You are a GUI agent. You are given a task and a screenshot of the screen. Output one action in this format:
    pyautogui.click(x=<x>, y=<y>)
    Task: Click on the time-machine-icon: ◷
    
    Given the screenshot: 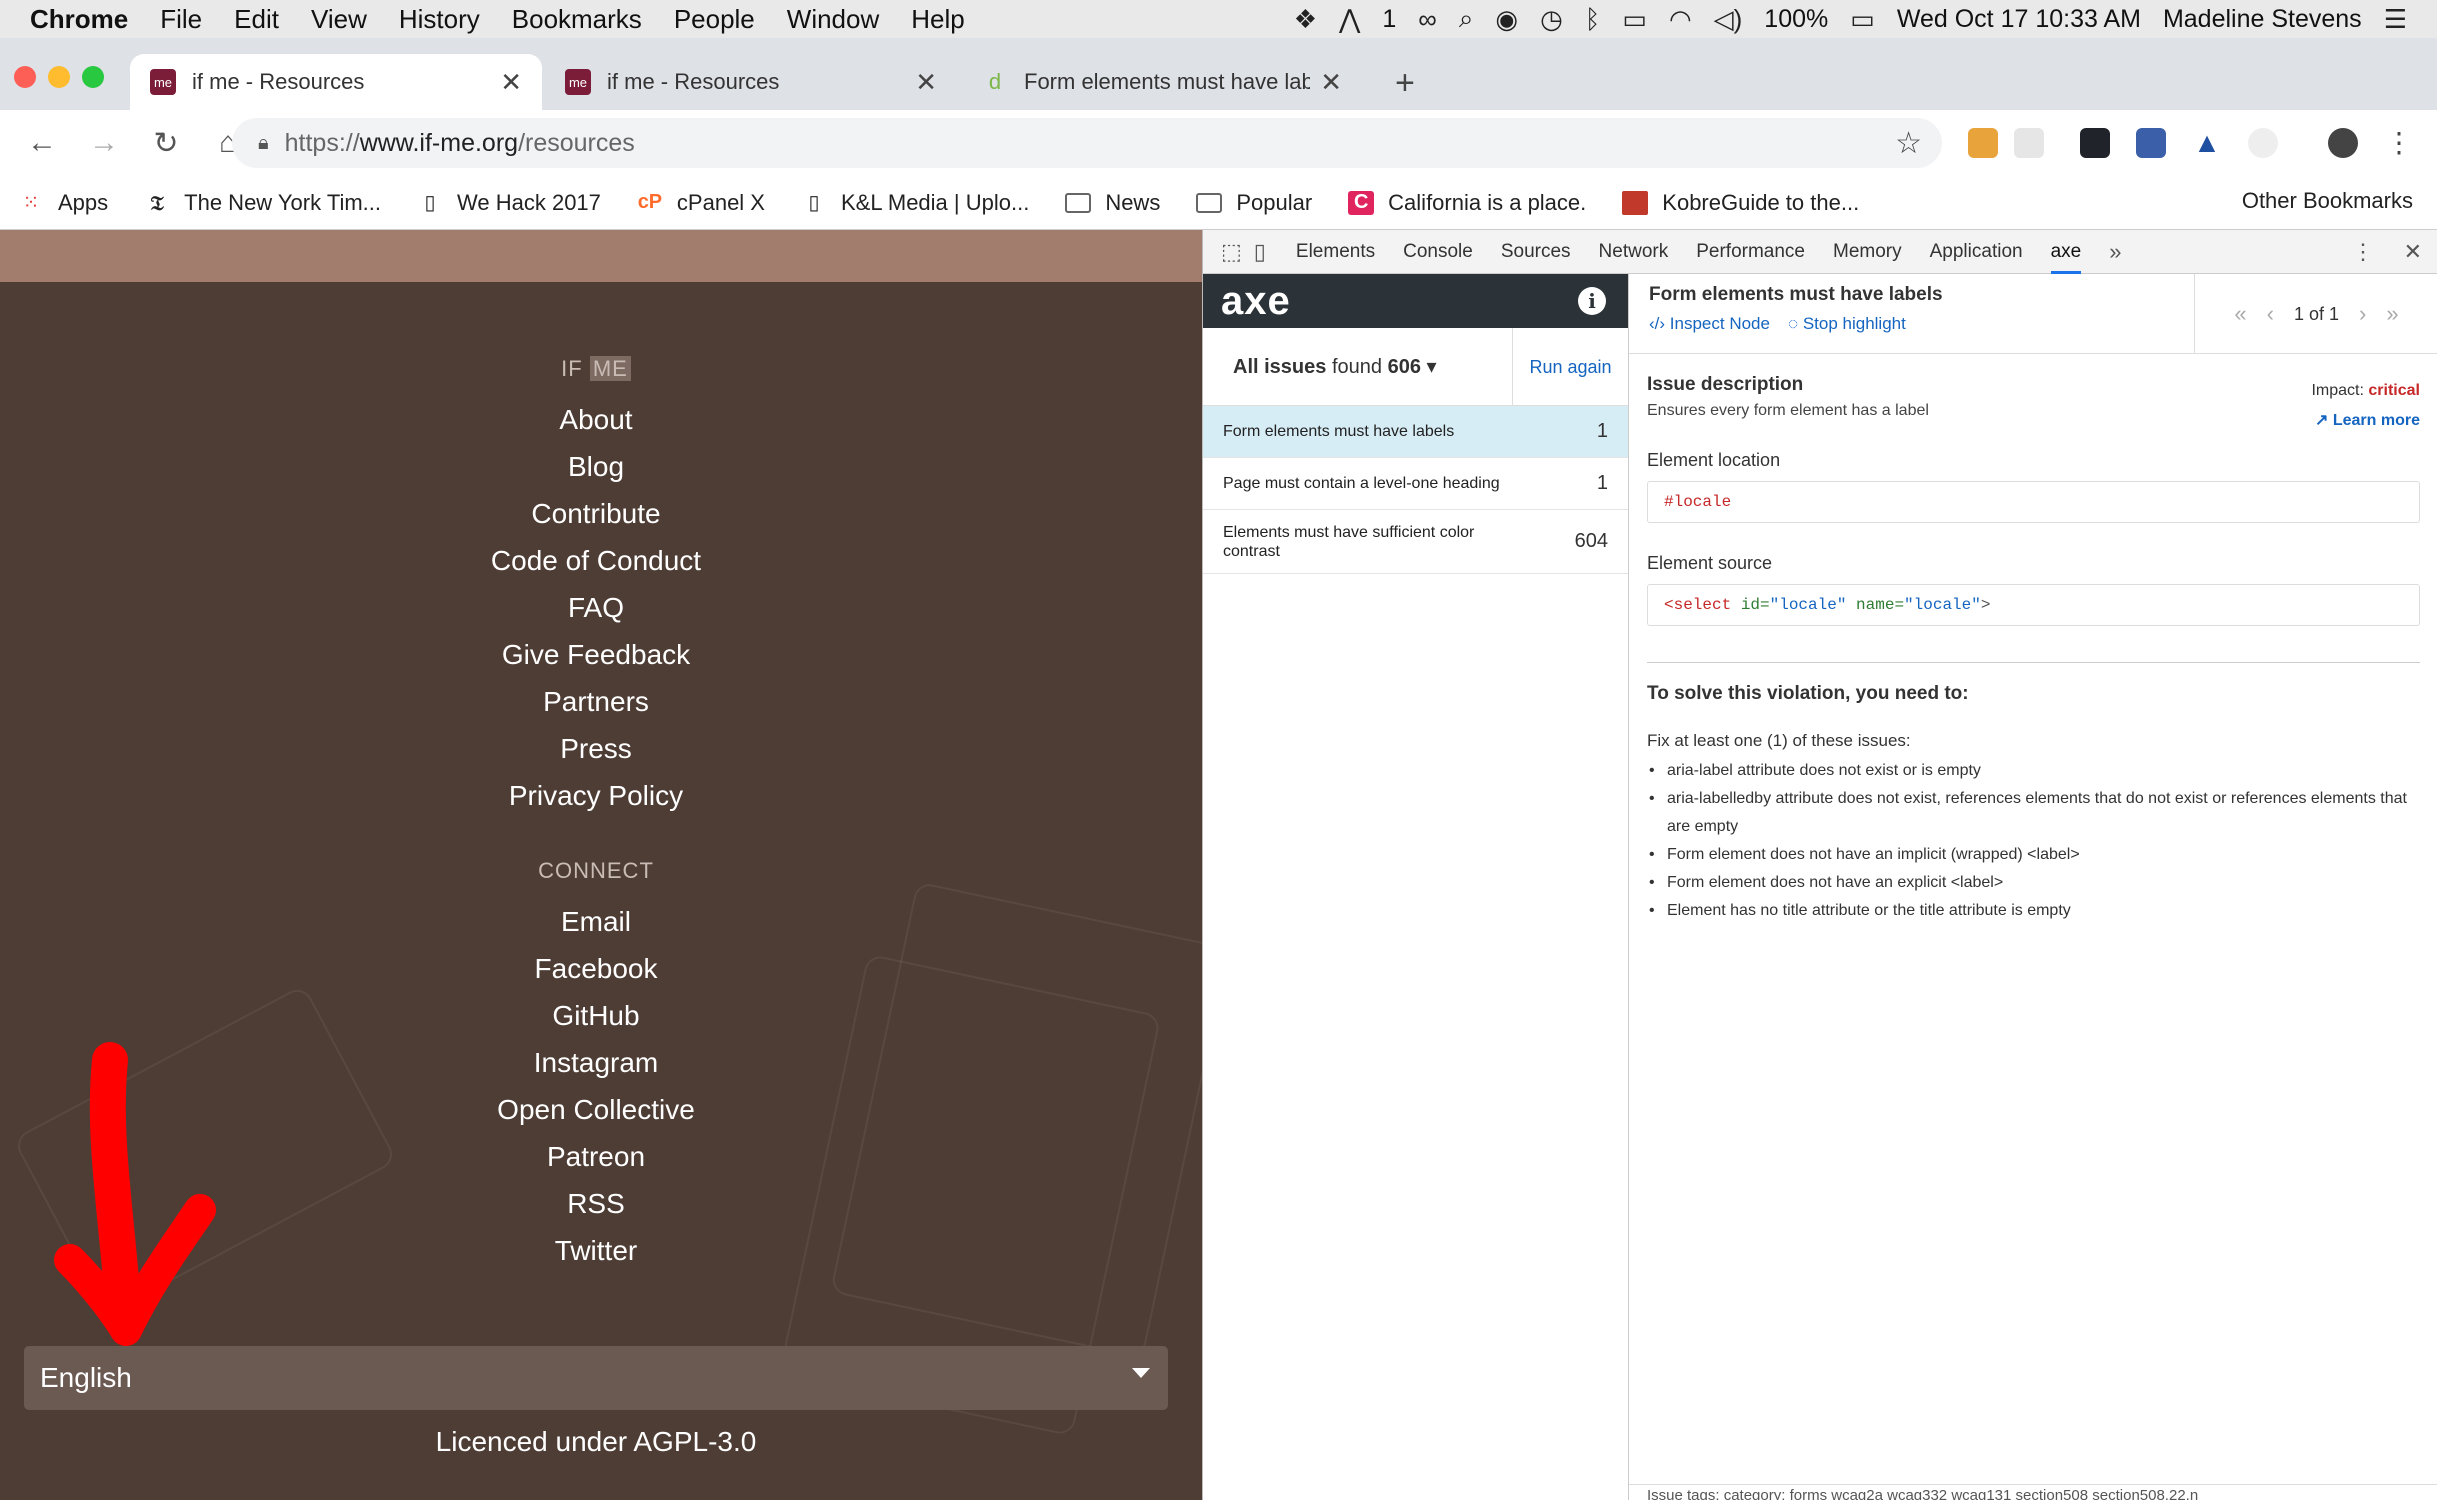 What is the action you would take?
    pyautogui.click(x=1551, y=19)
    